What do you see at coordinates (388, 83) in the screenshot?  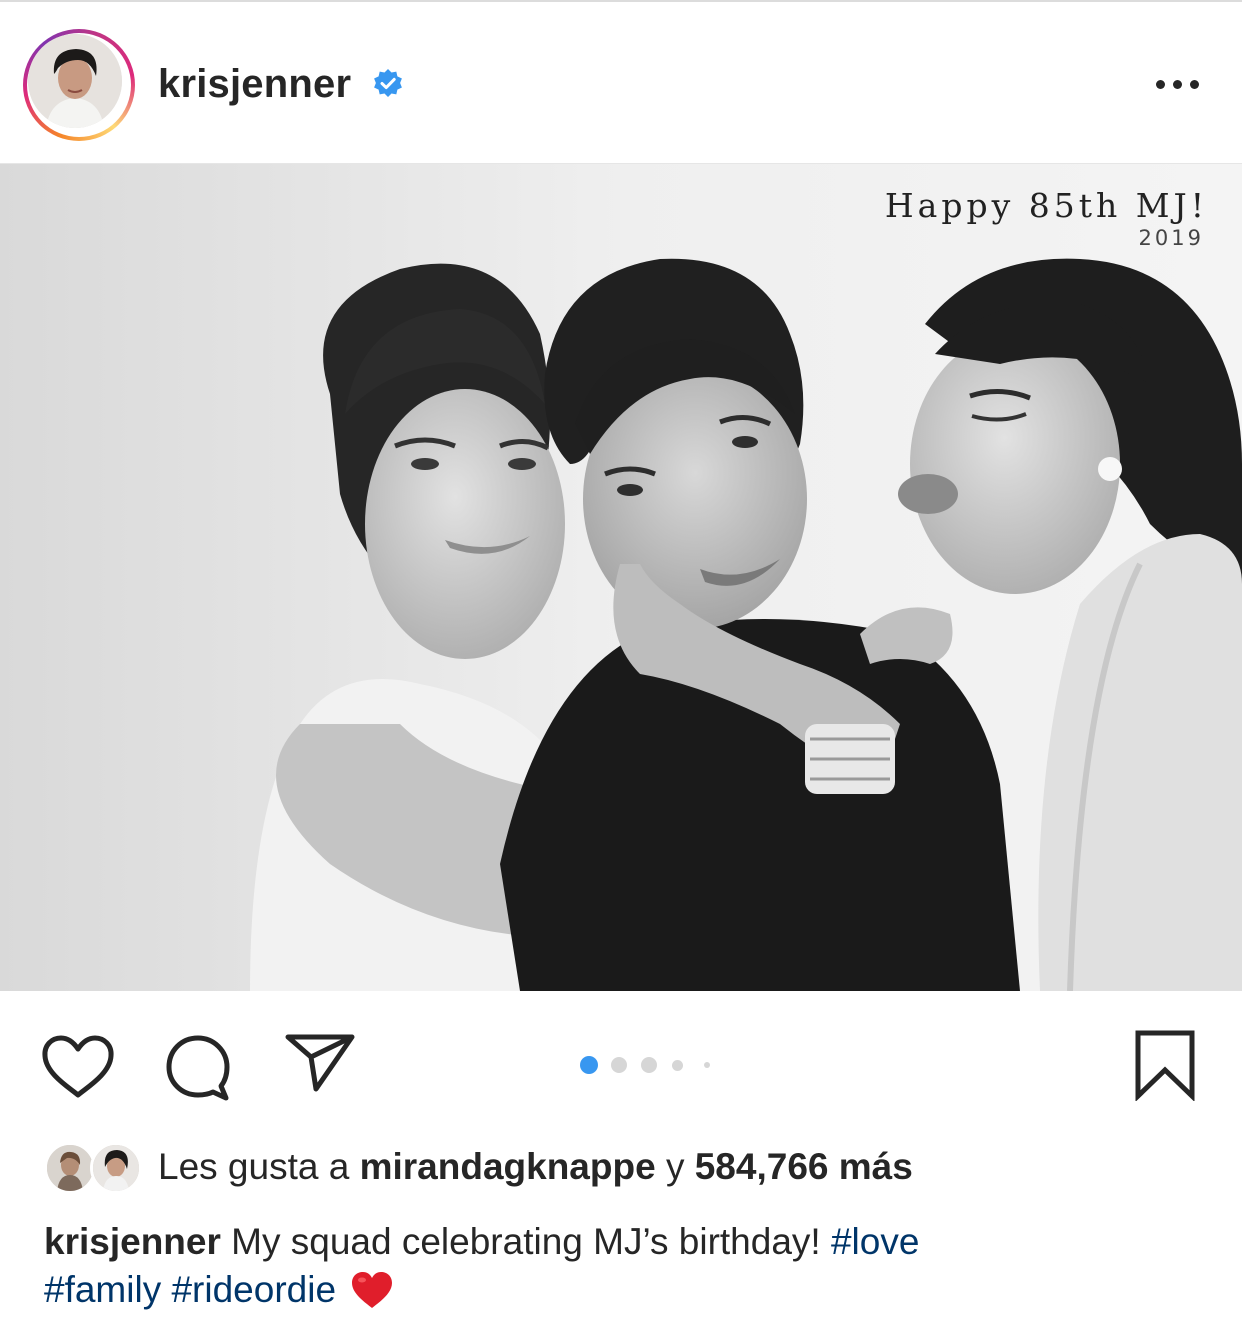 I see `verified-badge-icon` at bounding box center [388, 83].